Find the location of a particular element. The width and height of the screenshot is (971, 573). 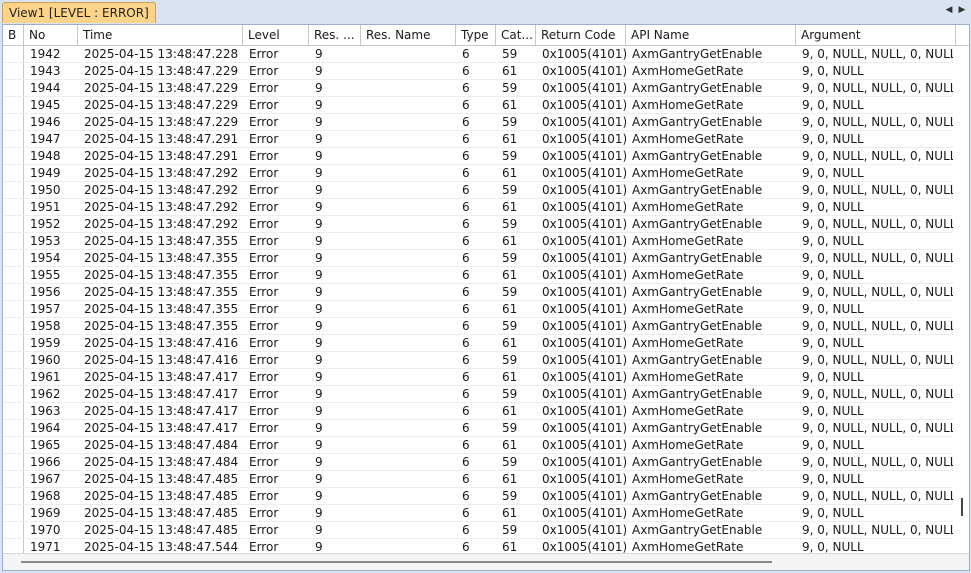

column-header-argument: Argument is located at coordinates (876, 35).